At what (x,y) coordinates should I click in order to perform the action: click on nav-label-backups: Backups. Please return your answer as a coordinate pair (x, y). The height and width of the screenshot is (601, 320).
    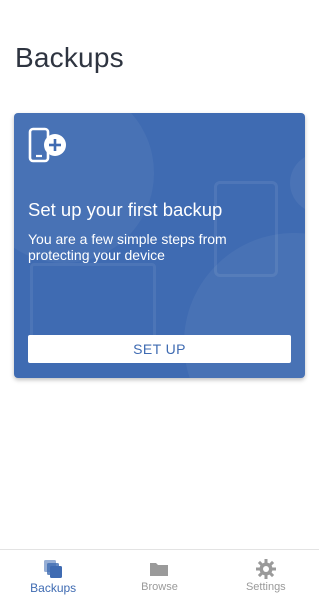
    Looking at the image, I should click on (53, 588).